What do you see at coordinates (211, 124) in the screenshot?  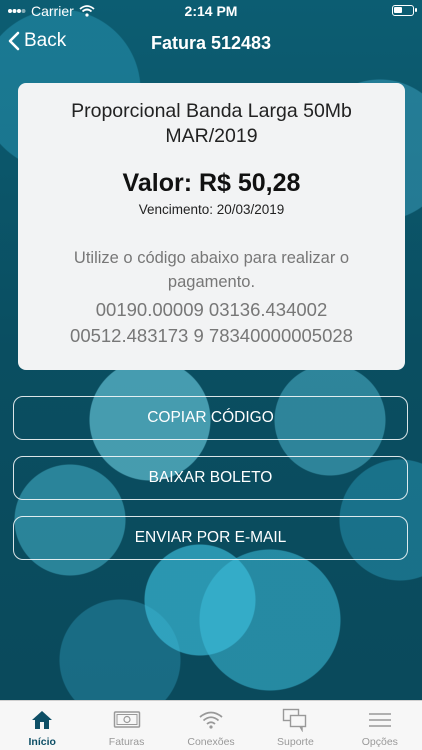 I see `product-name: Proporcional Banda Larga 50Mb MAR/2019` at bounding box center [211, 124].